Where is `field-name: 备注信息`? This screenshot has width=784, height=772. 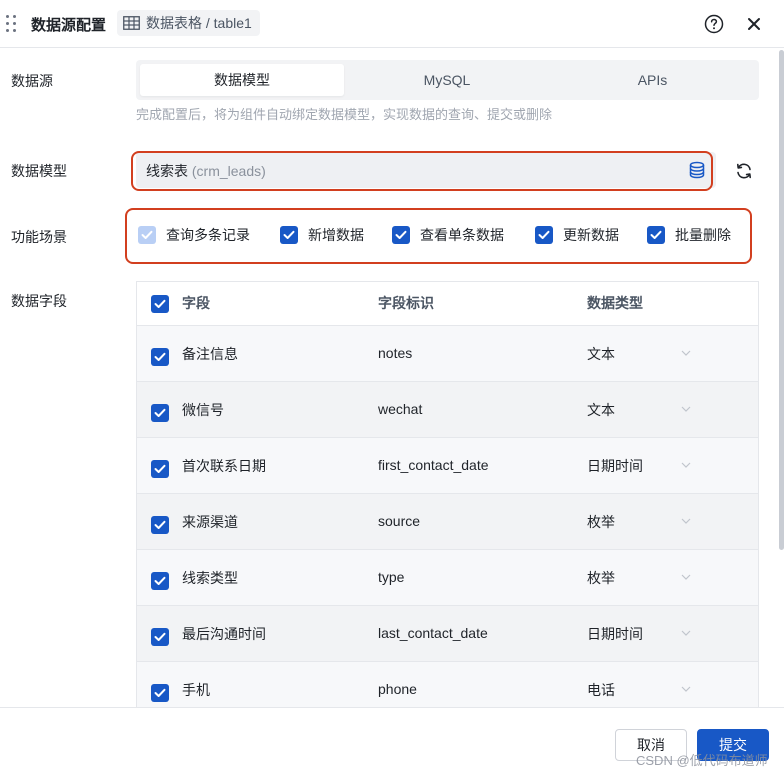
field-name: 备注信息 is located at coordinates (210, 354).